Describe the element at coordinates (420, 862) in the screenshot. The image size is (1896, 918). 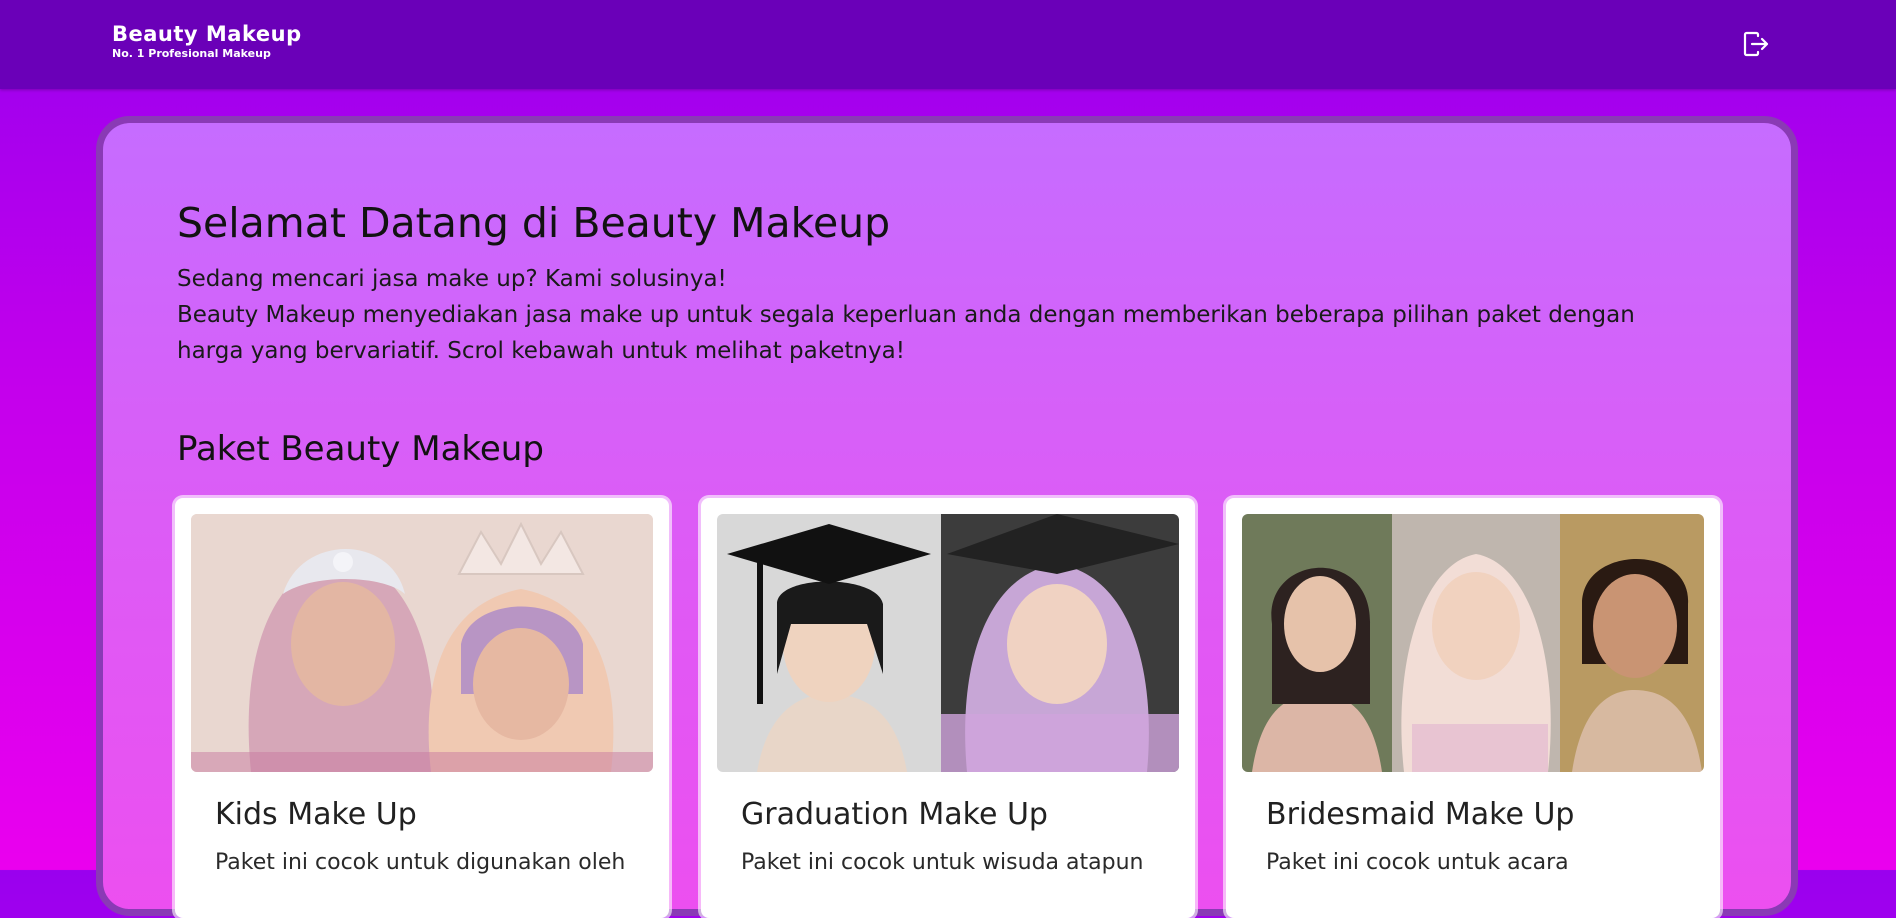
I see `package-description-kids: Paket ini cocok untuk digunakan oleh` at that location.